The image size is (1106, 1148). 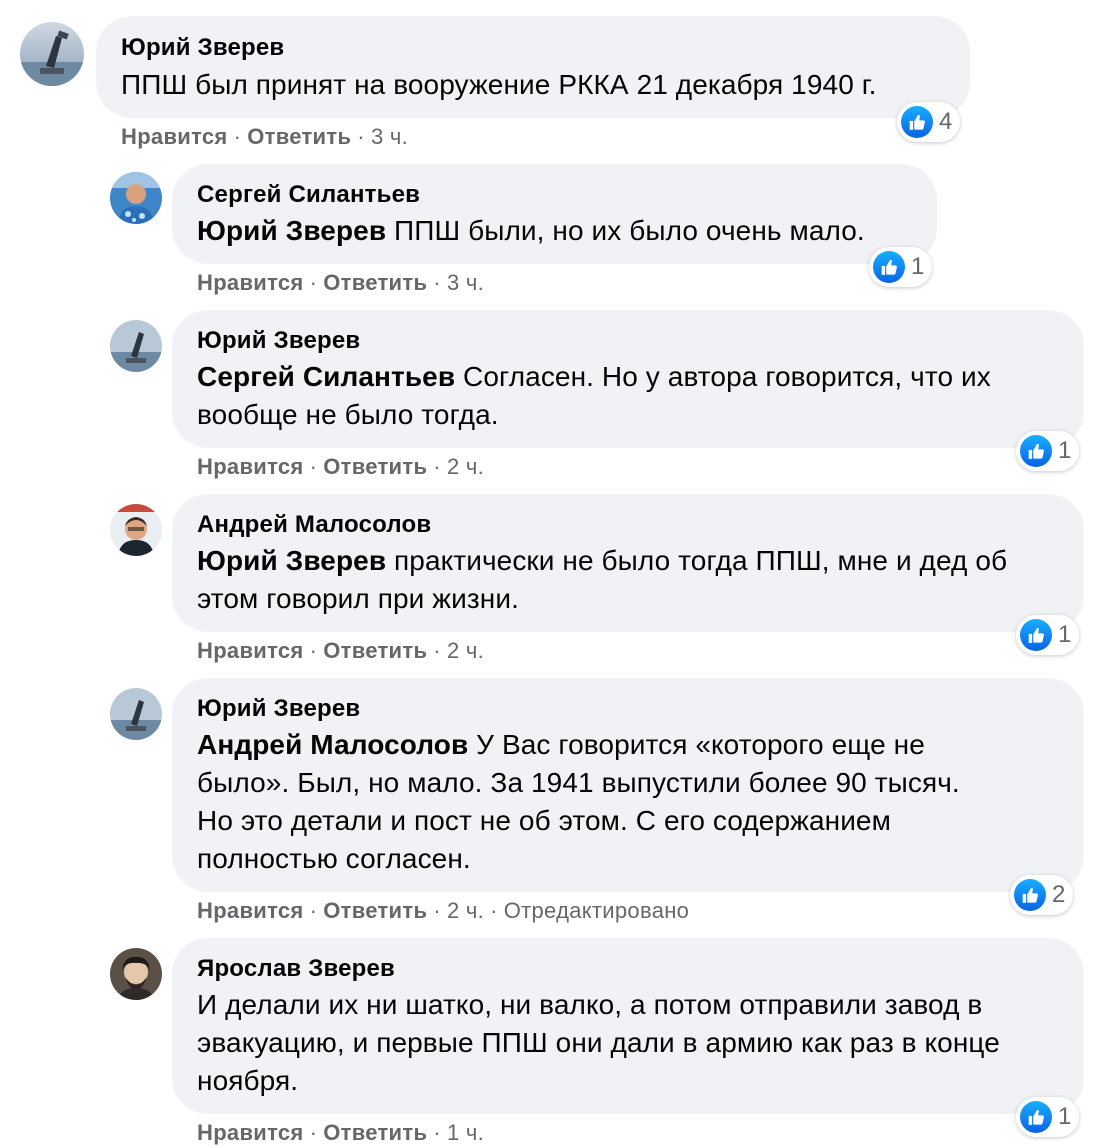 What do you see at coordinates (443, 910) in the screenshot?
I see `comment-actions: Нравится · Ответить · 2 ч. · Отредактировано` at bounding box center [443, 910].